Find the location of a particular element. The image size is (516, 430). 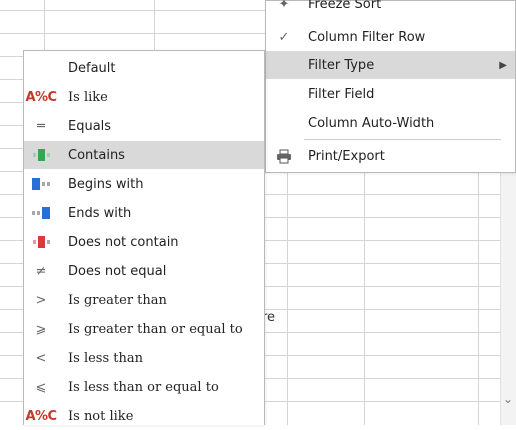

not-like-icon: A%C is located at coordinates (41, 416).